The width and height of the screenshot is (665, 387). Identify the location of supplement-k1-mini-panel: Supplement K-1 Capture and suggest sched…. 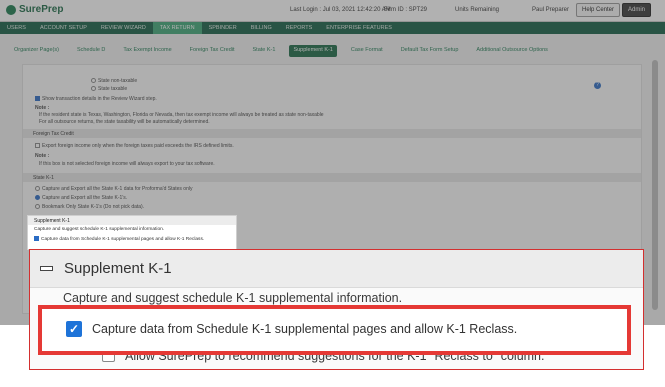
(132, 232).